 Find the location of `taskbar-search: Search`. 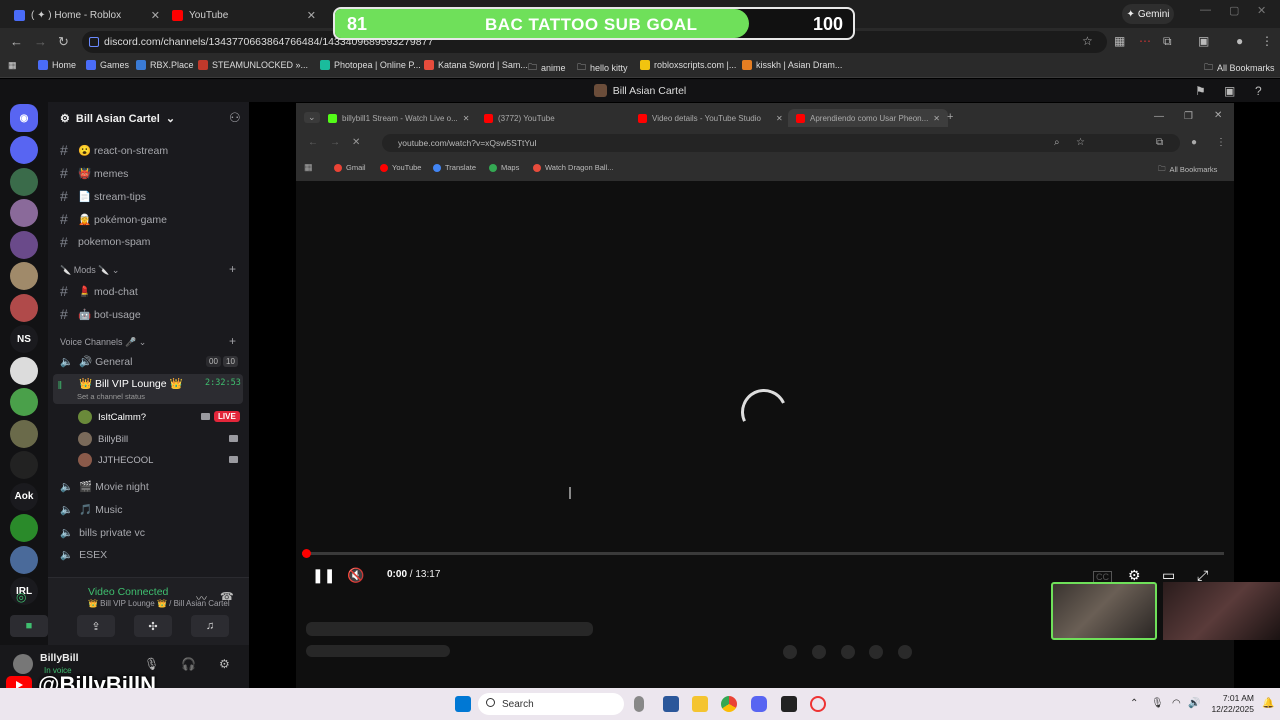

taskbar-search: Search is located at coordinates (551, 704).